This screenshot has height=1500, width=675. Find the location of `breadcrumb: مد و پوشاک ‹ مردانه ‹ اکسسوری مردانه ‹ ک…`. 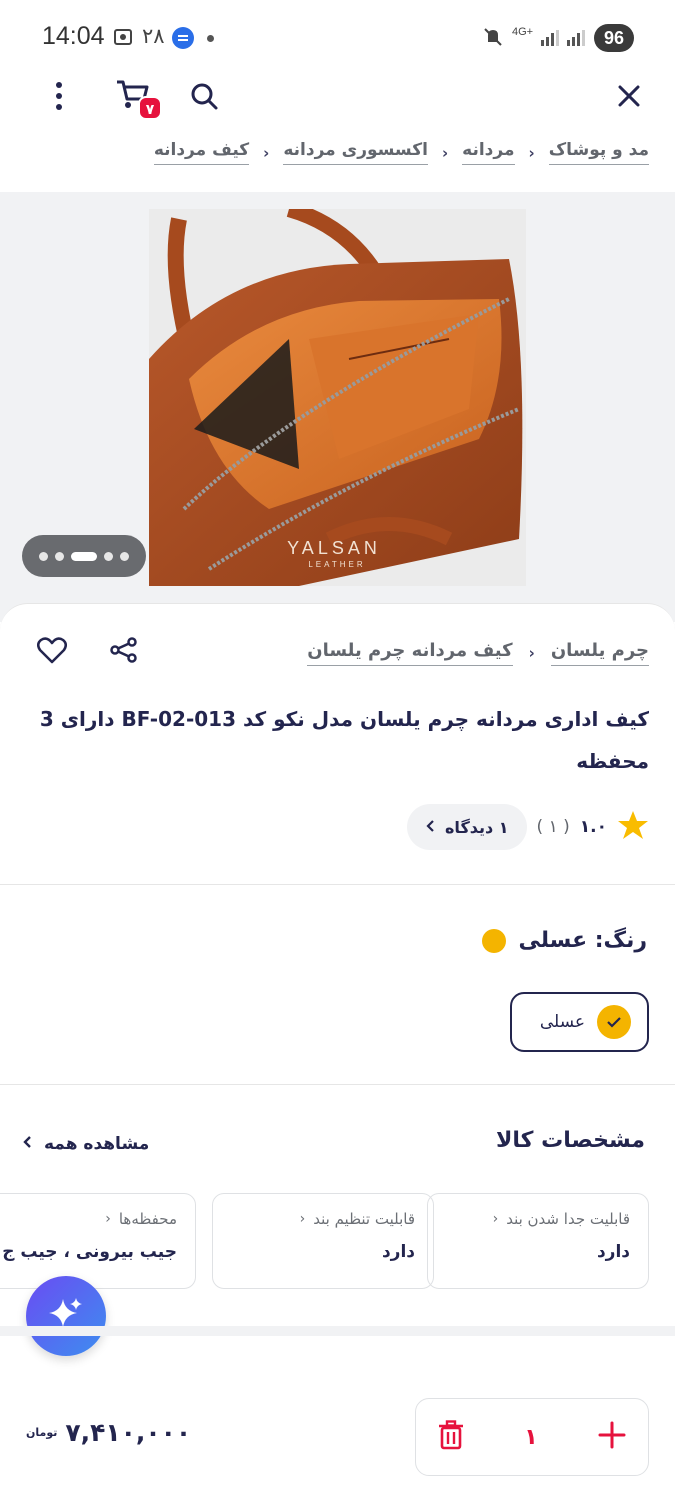

breadcrumb: مد و پوشاک ‹ مردانه ‹ اکسسوری مردانه ‹ ک… is located at coordinates (401, 152).